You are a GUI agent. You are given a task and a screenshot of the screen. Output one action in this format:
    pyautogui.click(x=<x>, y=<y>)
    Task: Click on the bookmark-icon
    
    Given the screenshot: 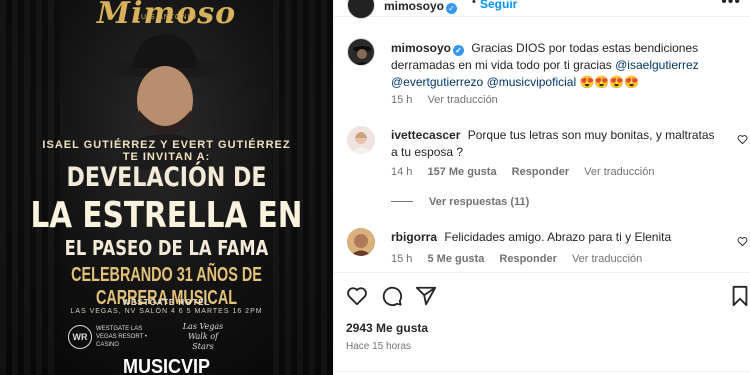 What is the action you would take?
    pyautogui.click(x=739, y=296)
    